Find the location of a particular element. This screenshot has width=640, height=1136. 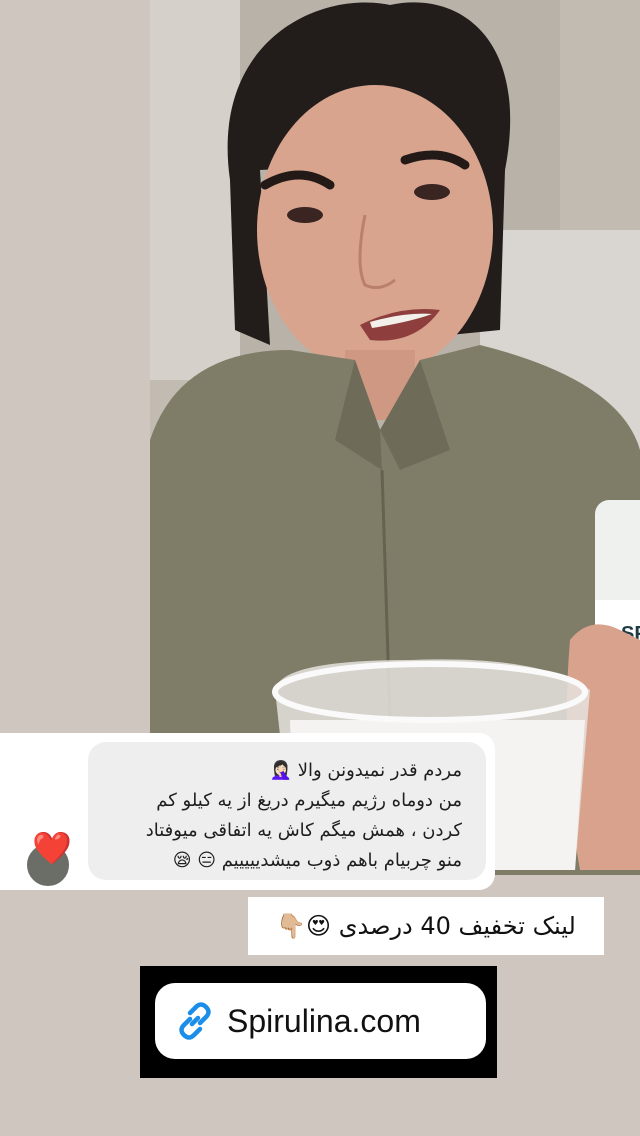

discount-caption: لینک تخفیف 40 درصدی 😍👇🏼 is located at coordinates (426, 926).